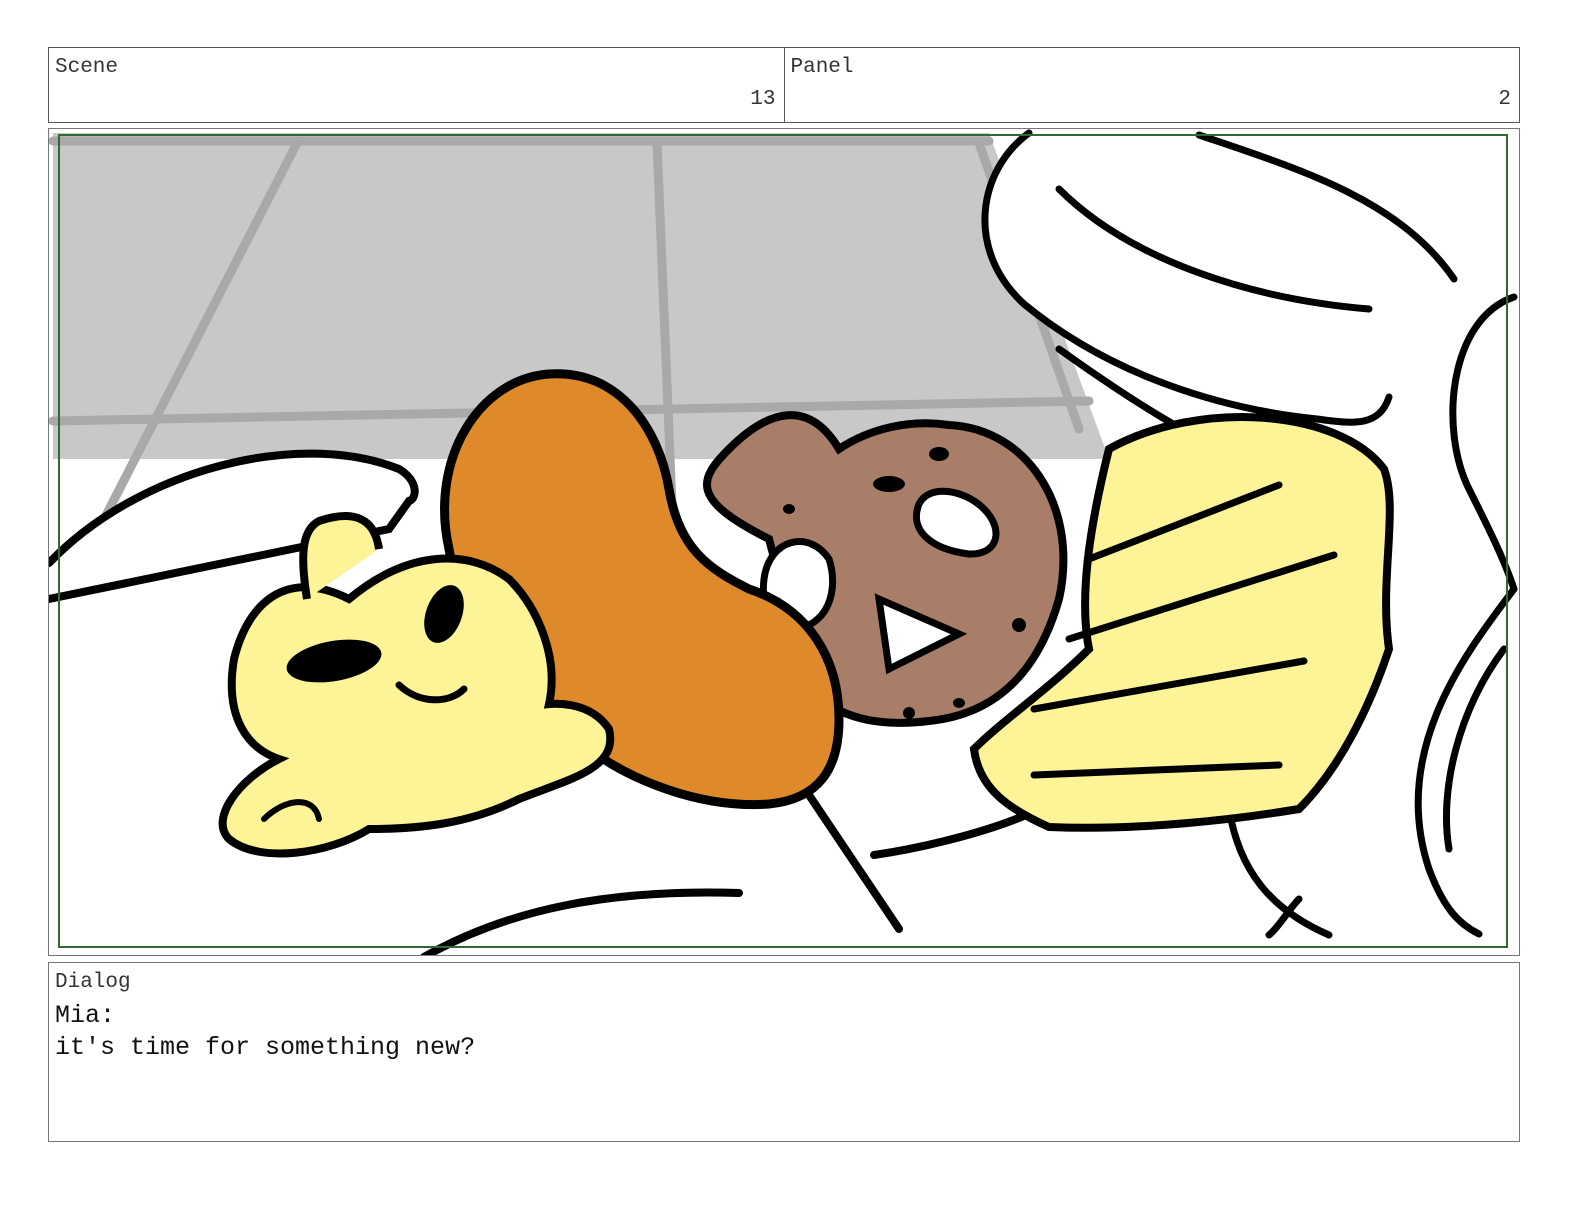  Describe the element at coordinates (1151, 85) in the screenshot. I see `panel-field: Panel 2` at that location.